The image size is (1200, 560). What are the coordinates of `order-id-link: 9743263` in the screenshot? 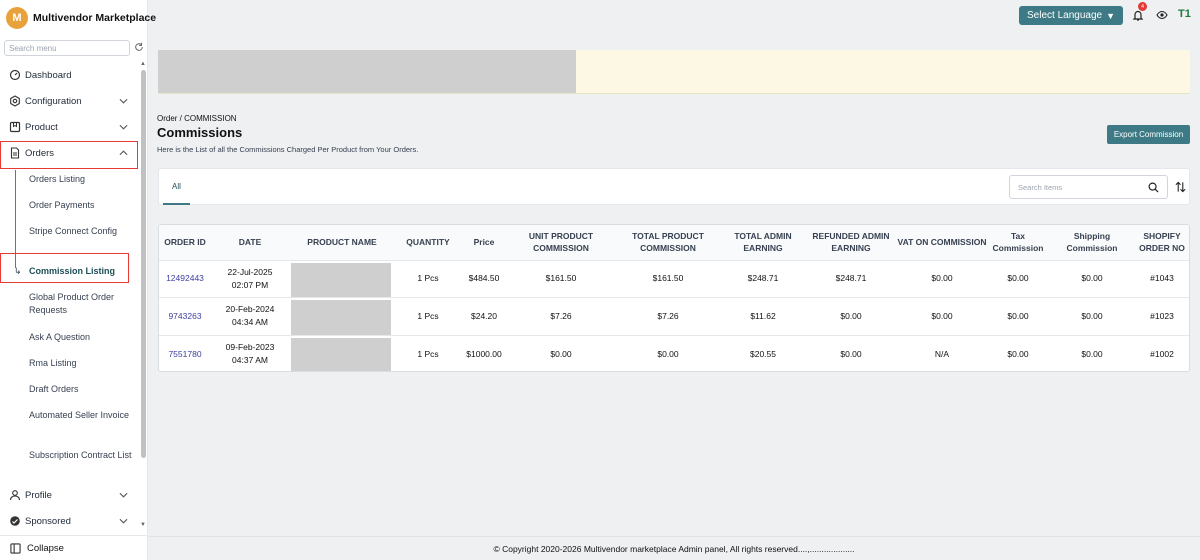 It's located at (184, 316).